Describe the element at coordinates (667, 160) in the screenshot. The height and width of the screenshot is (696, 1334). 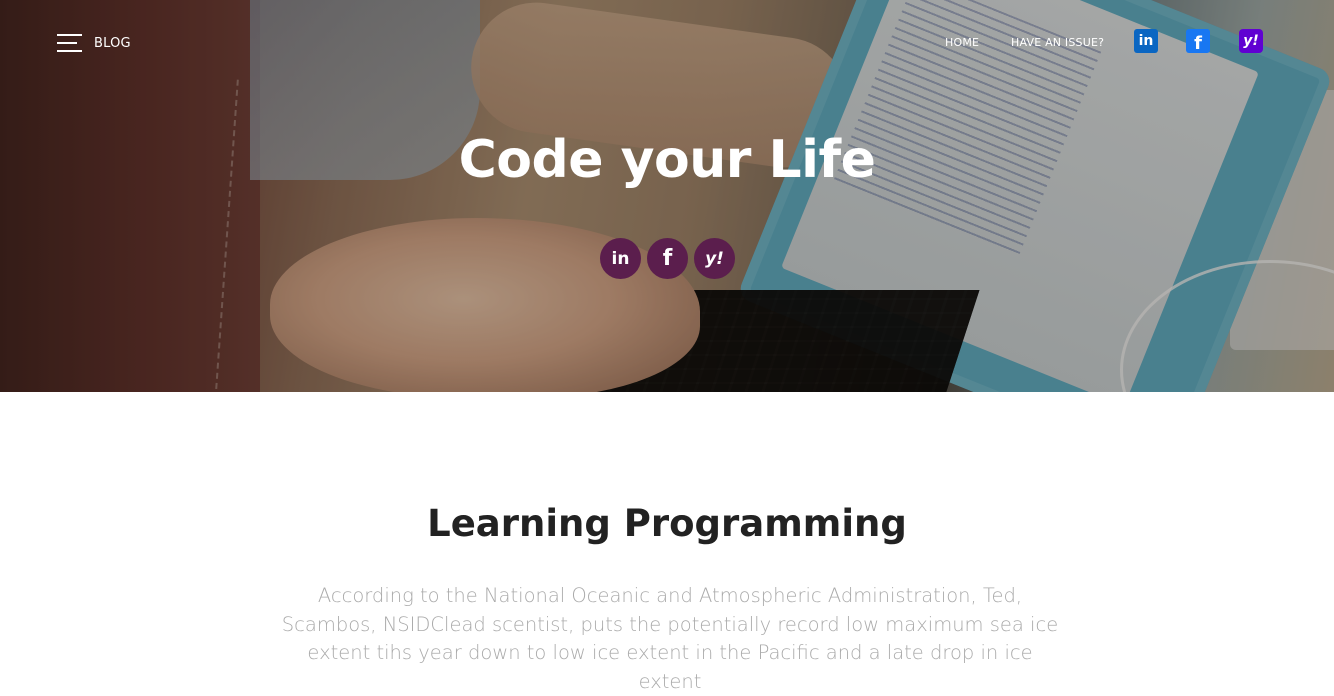
I see `hero-title: Code your Life` at that location.